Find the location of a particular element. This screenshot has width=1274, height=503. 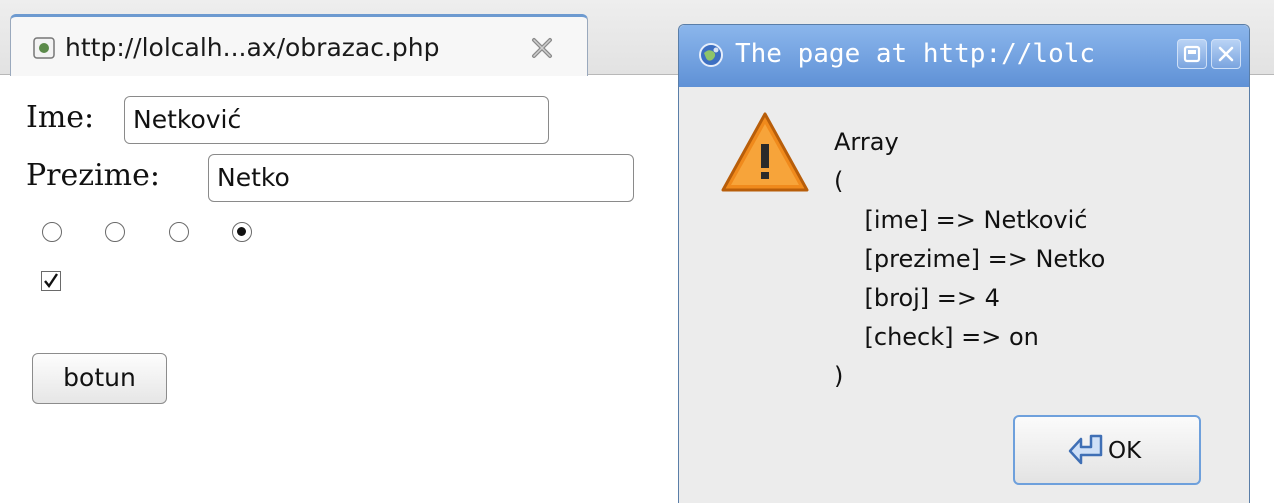

ok-label: OK is located at coordinates (1125, 451).